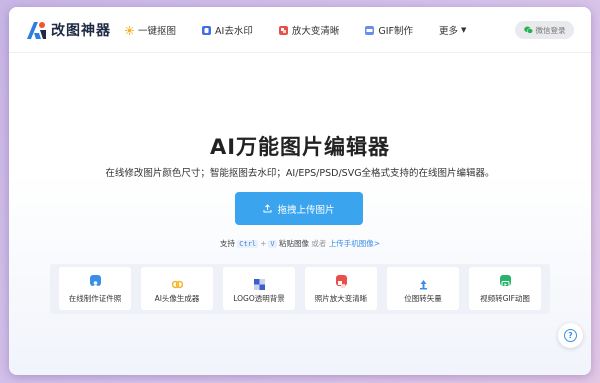 The image size is (600, 383). I want to click on tool-id-photo: 在线制作证件照, so click(95, 288).